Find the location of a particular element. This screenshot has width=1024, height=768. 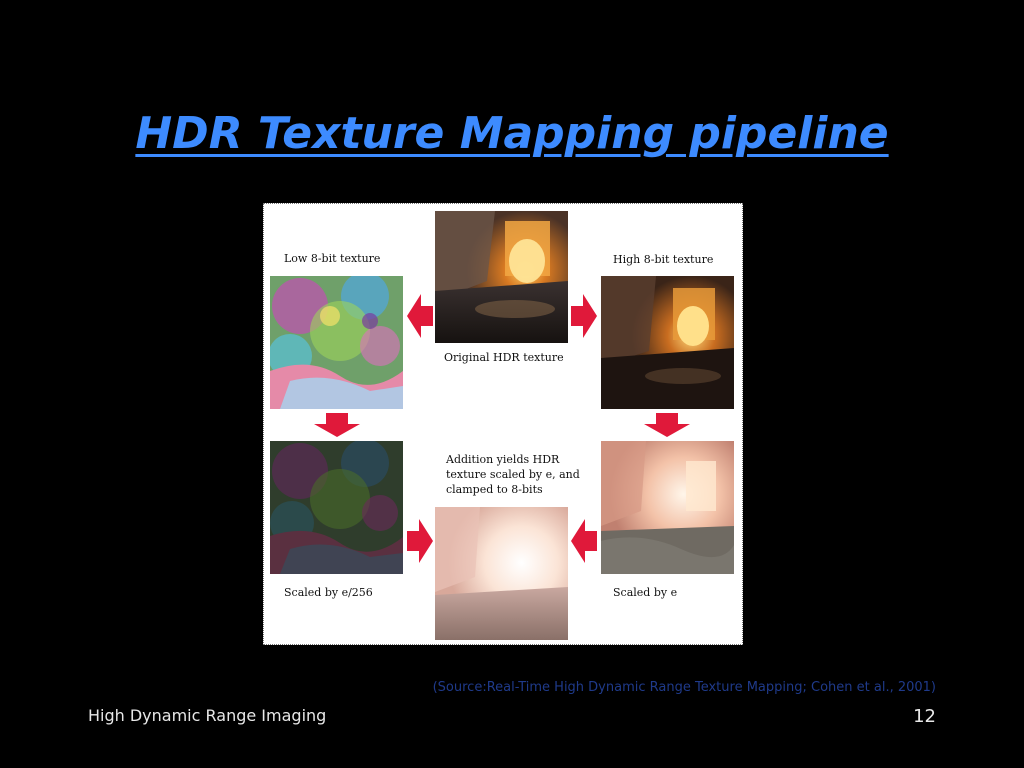

scaled-high-texture-image is located at coordinates (667, 507).